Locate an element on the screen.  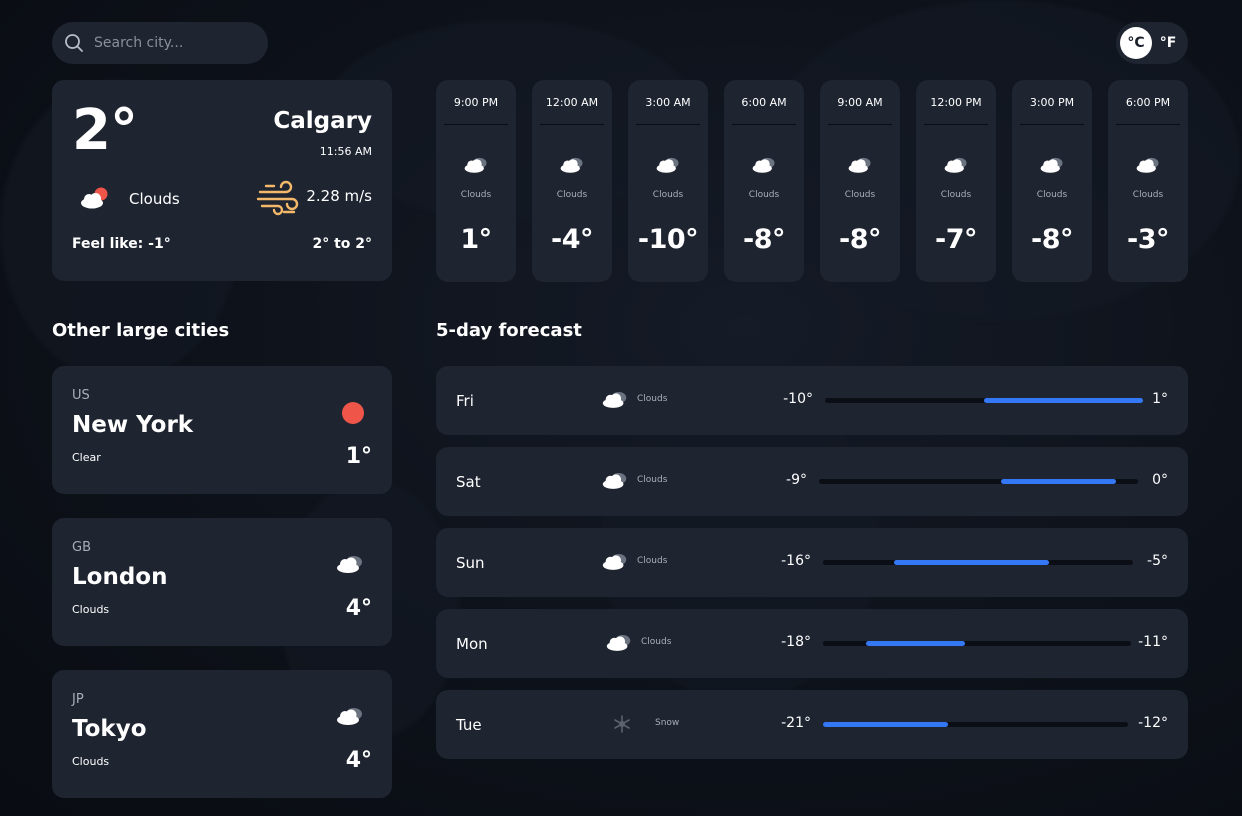
city-condition: Clear is located at coordinates (86, 457).